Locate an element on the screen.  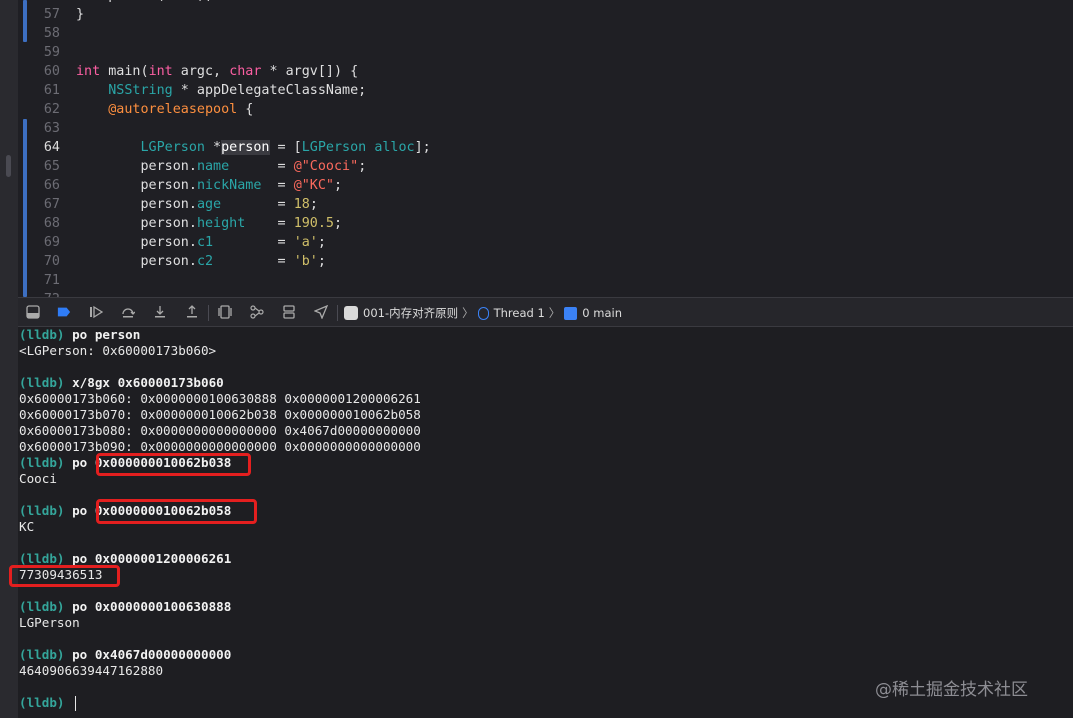
breakpoints-icon is located at coordinates (64, 312).